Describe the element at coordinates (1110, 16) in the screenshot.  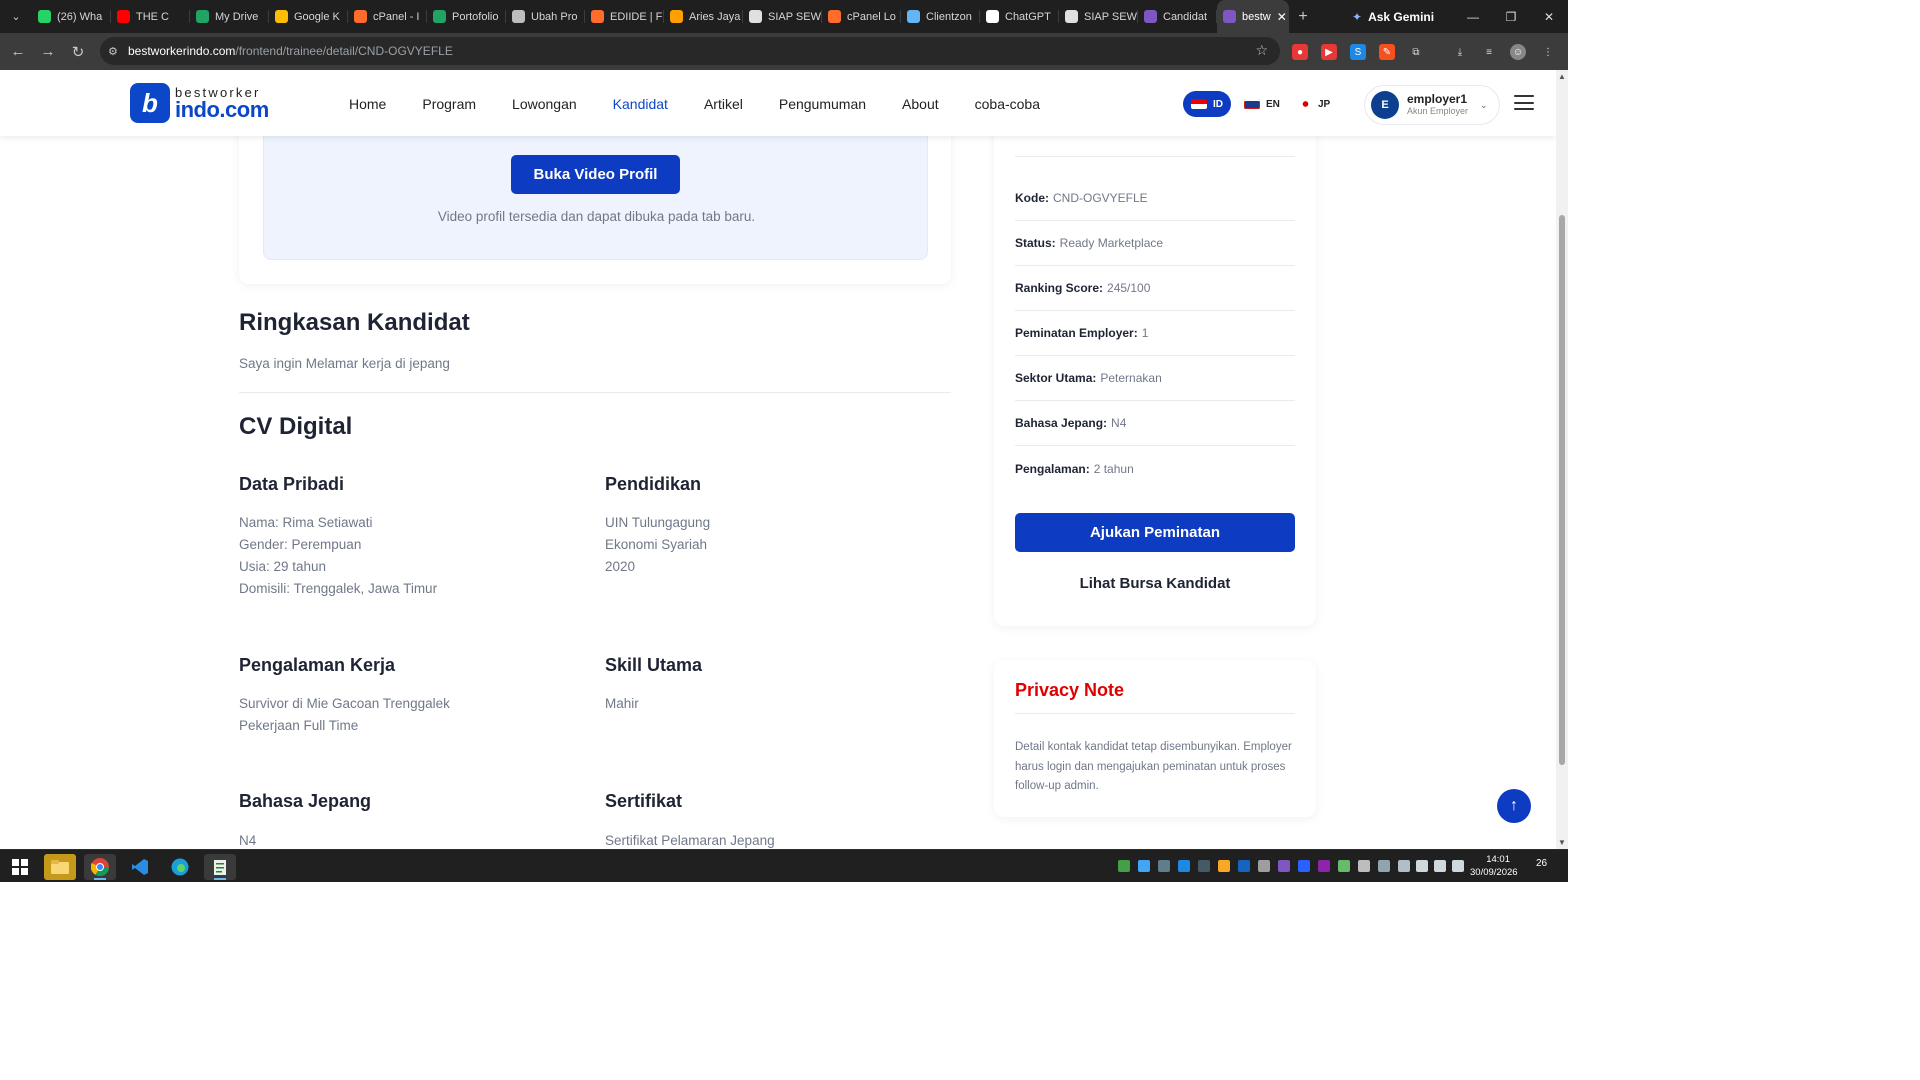
I see `tab-label: SIAP SEW` at that location.